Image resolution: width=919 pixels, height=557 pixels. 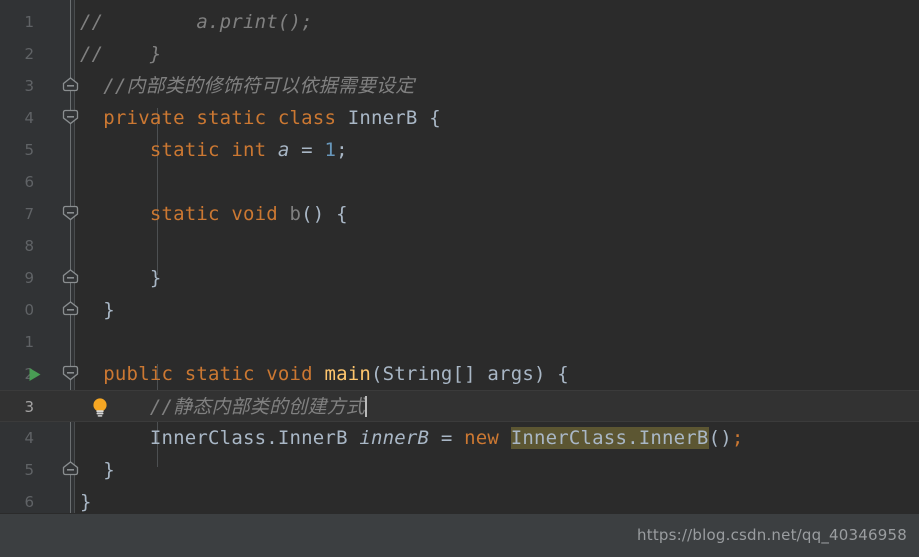 I want to click on code-token: // }, so click(x=121, y=54).